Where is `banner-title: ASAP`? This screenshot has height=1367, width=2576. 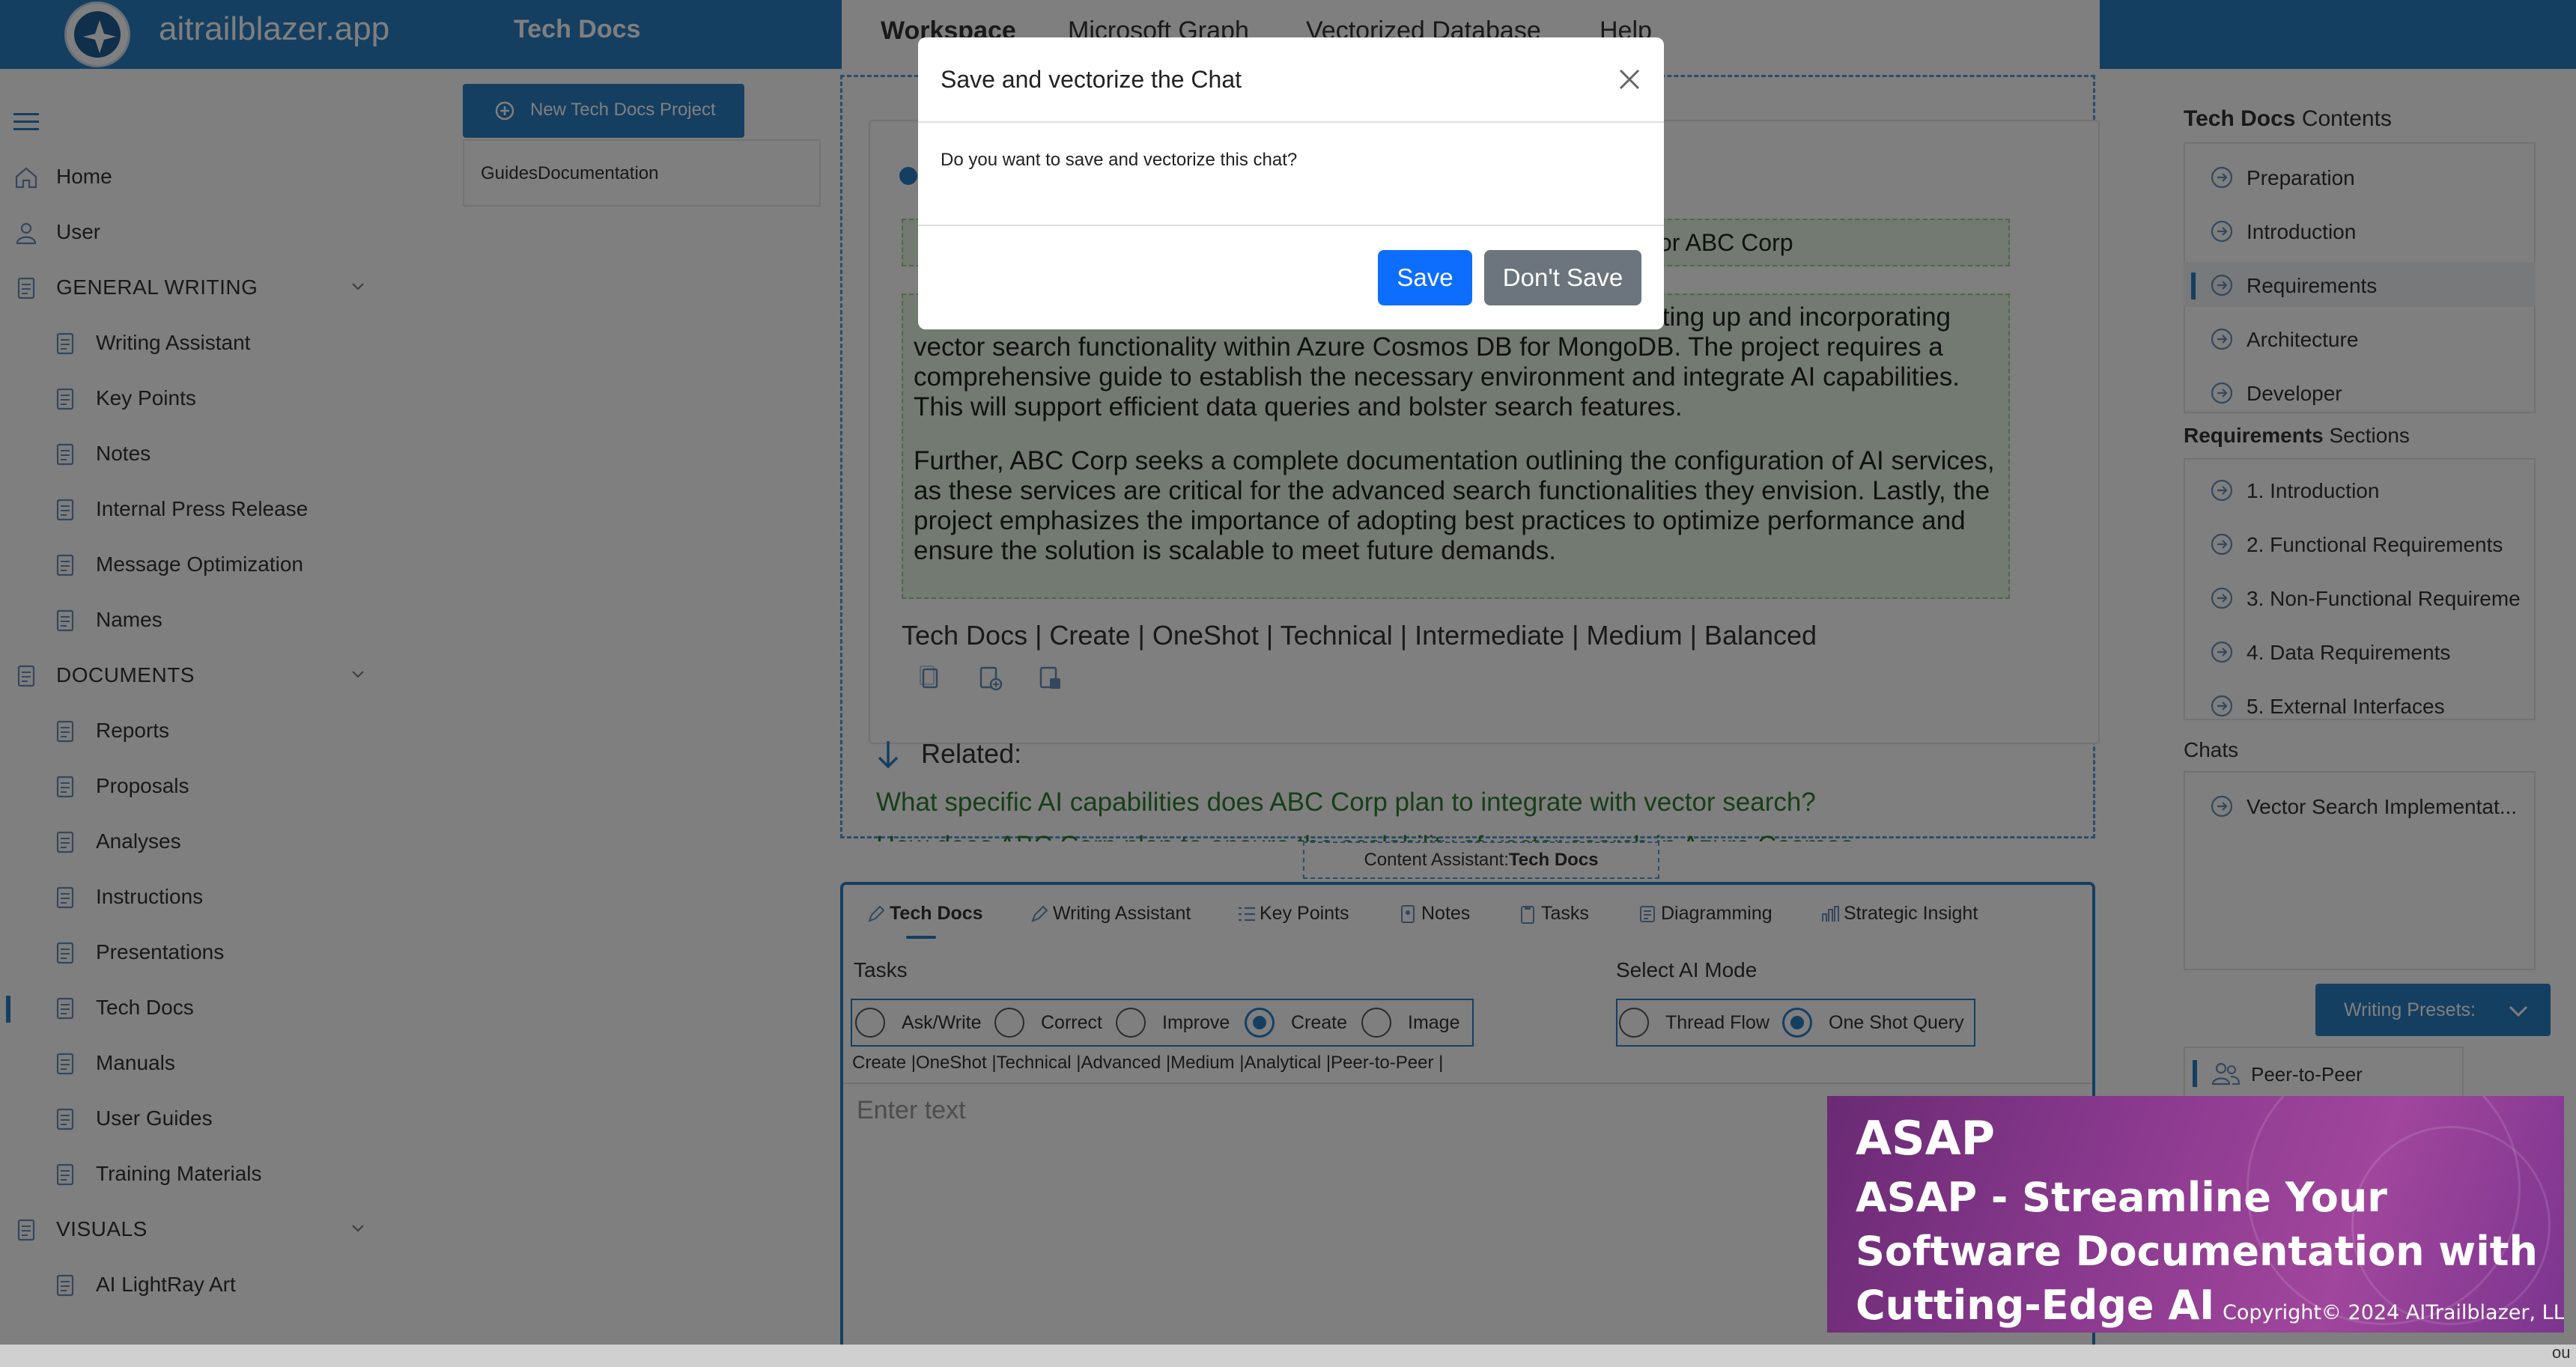 banner-title: ASAP is located at coordinates (1926, 1138).